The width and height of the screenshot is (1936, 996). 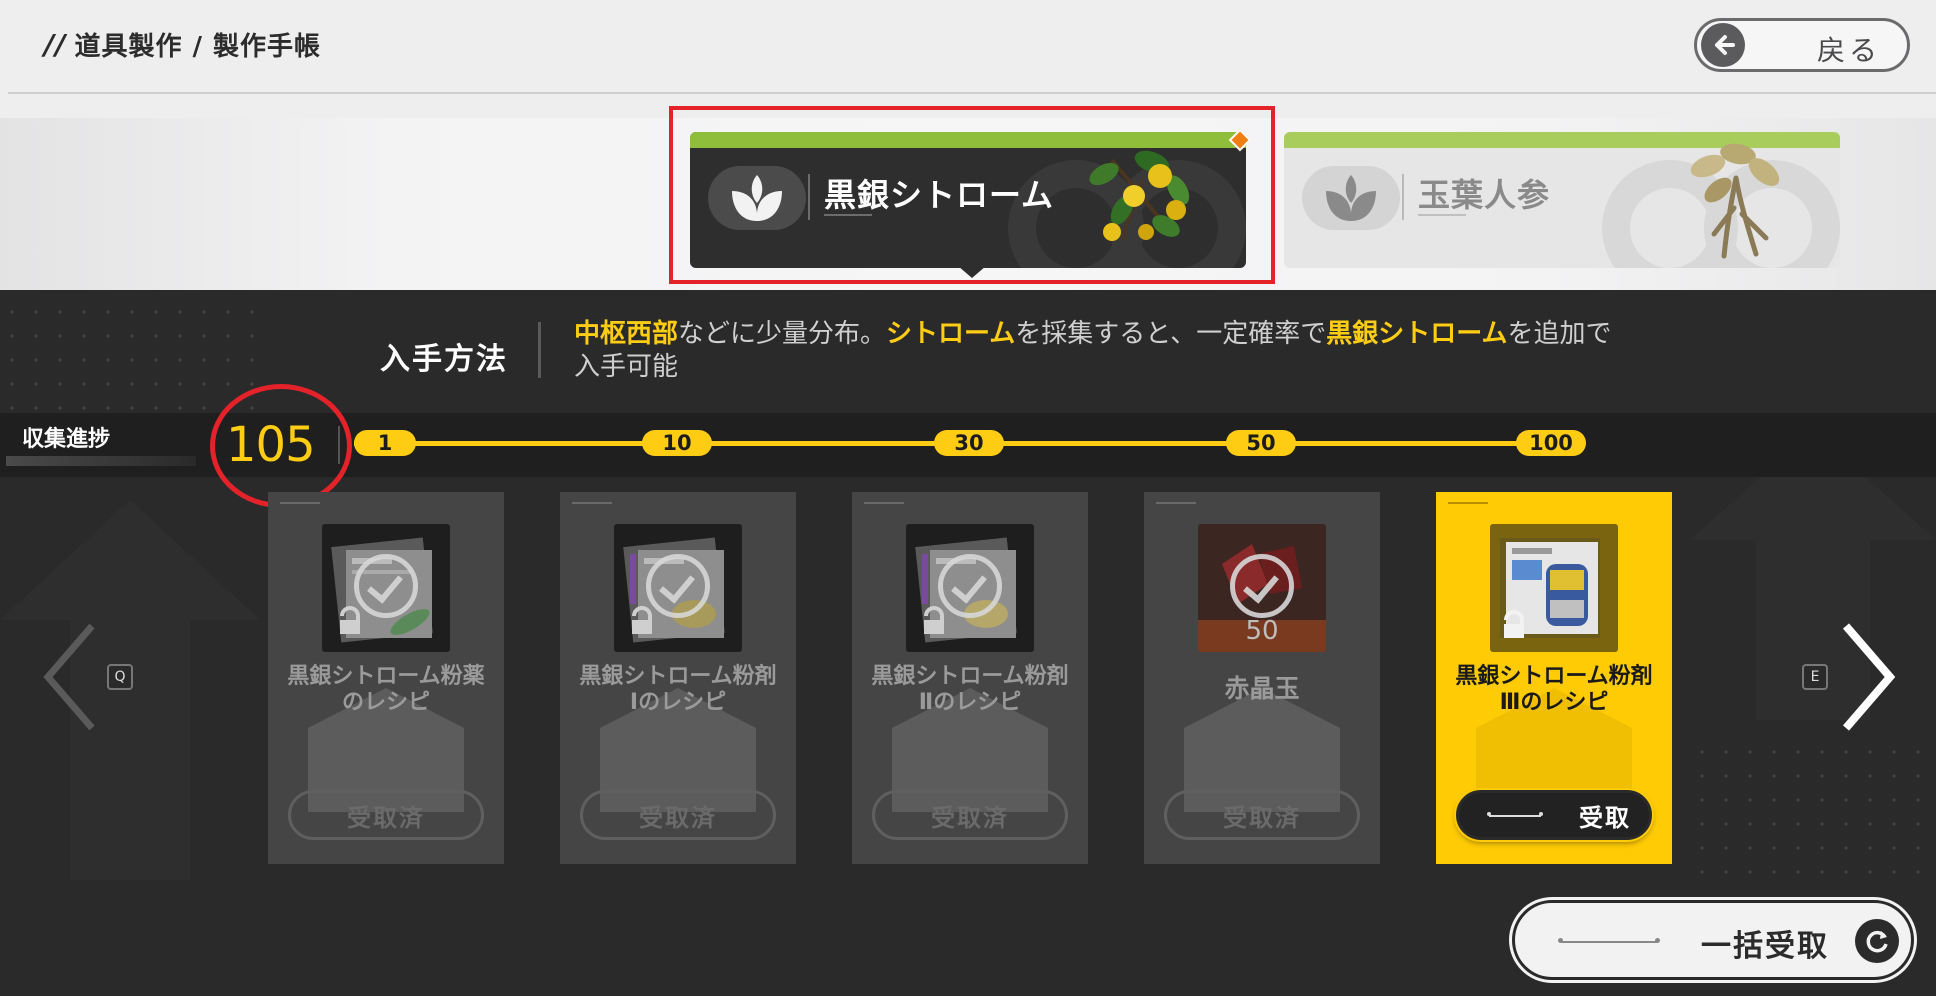 I want to click on back-arrow-icon, so click(x=1723, y=45).